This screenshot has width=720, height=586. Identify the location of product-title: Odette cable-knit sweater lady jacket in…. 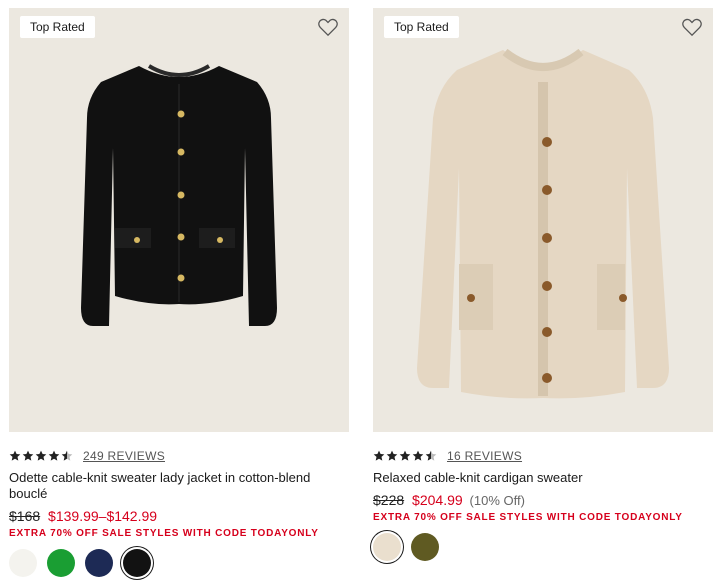
(179, 486).